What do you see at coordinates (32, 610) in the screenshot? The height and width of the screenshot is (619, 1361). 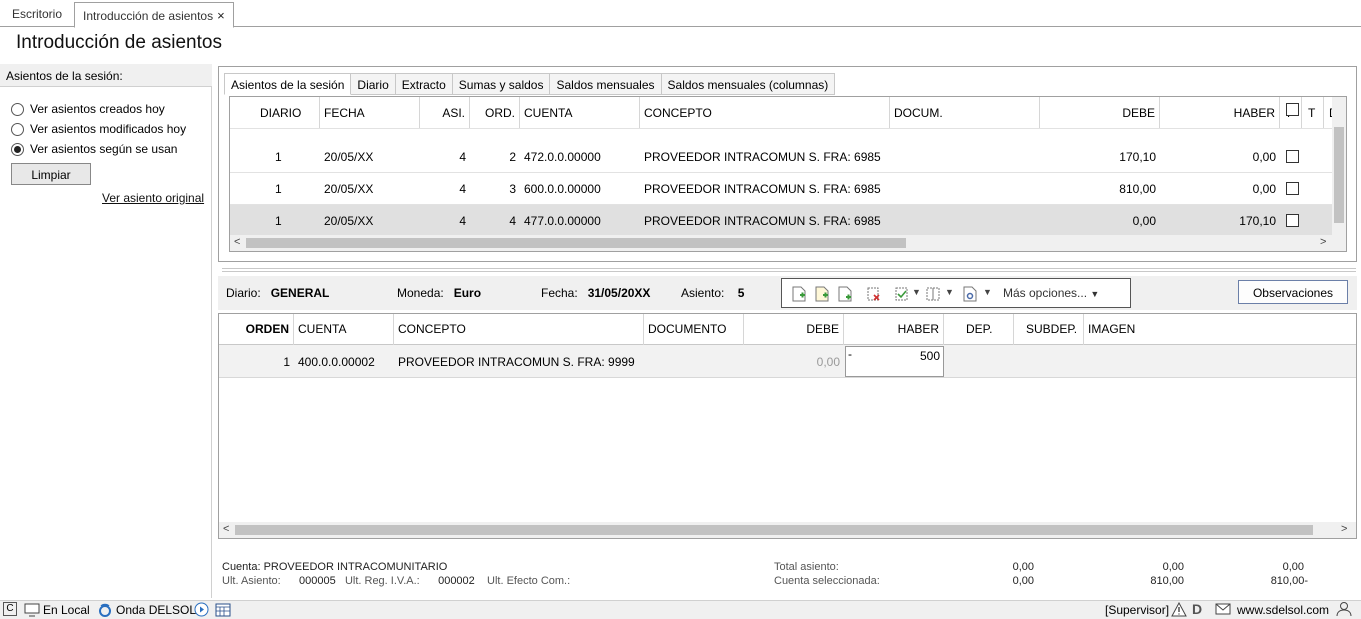 I see `monitor-icon` at bounding box center [32, 610].